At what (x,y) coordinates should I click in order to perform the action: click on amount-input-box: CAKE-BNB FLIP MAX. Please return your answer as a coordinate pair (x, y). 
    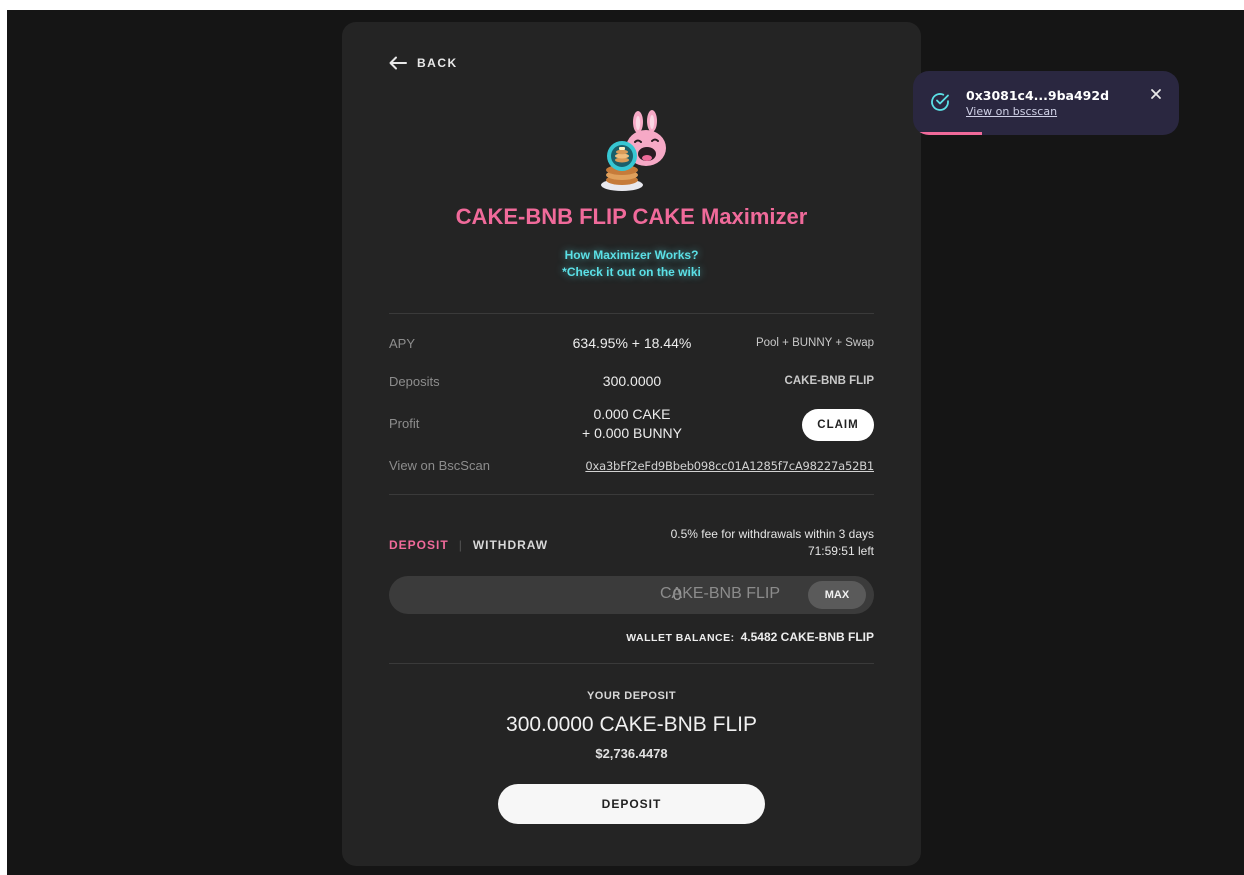
    Looking at the image, I should click on (631, 595).